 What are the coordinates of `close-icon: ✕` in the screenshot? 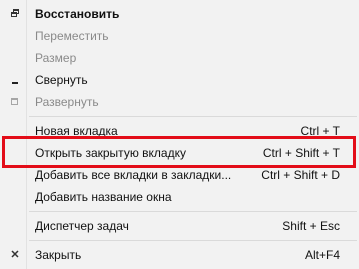 It's located at (15, 255).